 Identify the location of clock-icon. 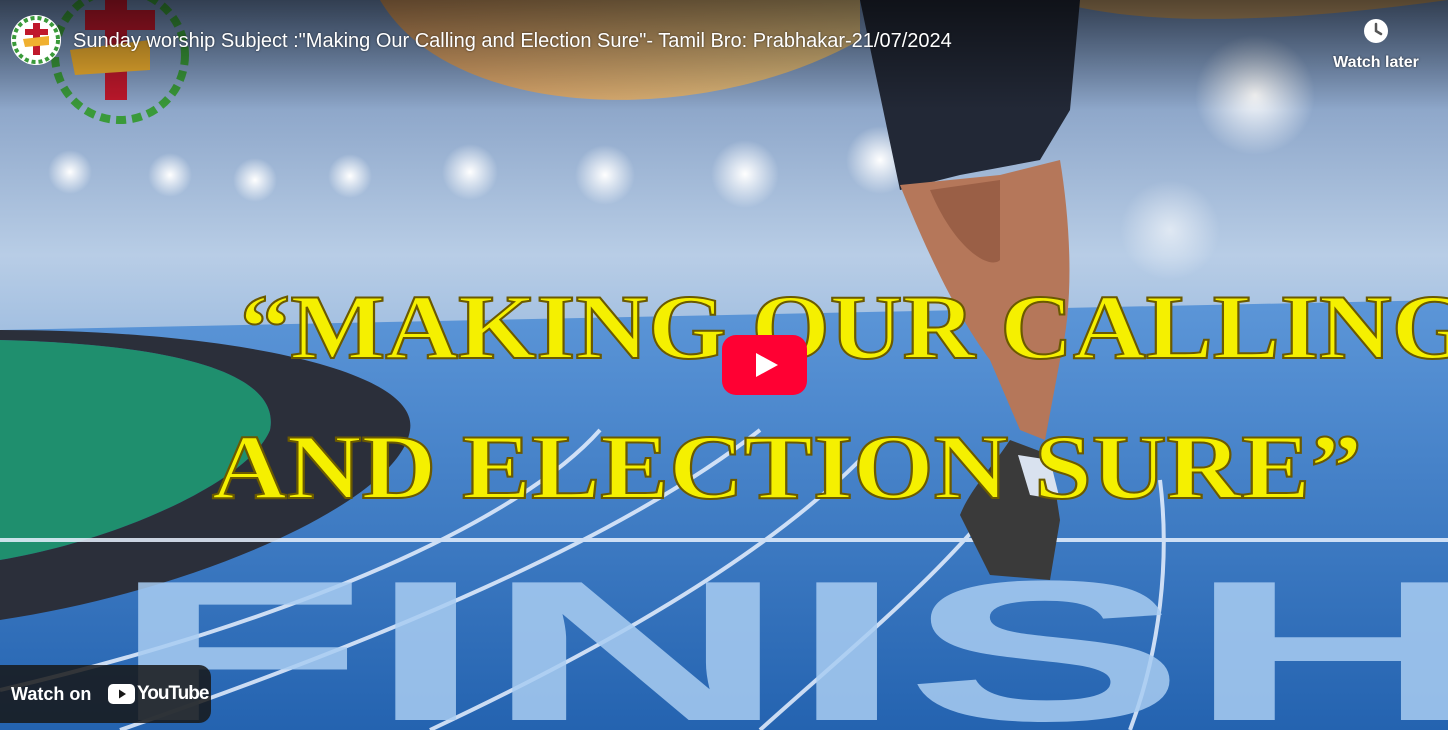
(1376, 31).